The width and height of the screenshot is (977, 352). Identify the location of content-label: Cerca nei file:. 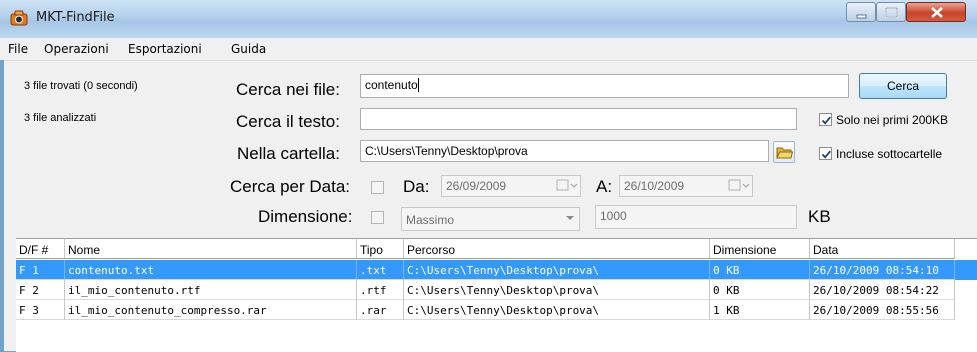
(288, 89).